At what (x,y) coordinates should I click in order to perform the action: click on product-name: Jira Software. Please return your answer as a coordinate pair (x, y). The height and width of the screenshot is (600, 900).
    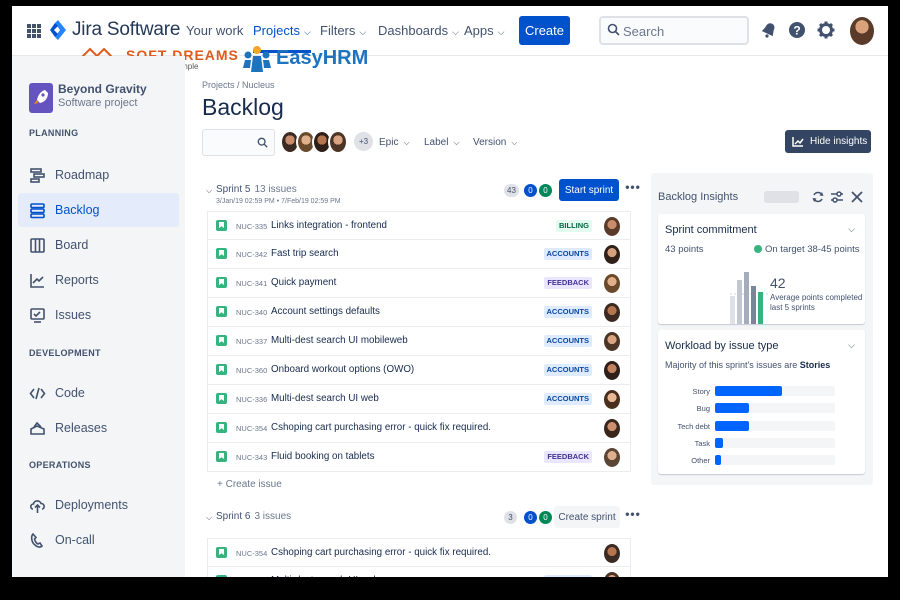
    Looking at the image, I should click on (126, 30).